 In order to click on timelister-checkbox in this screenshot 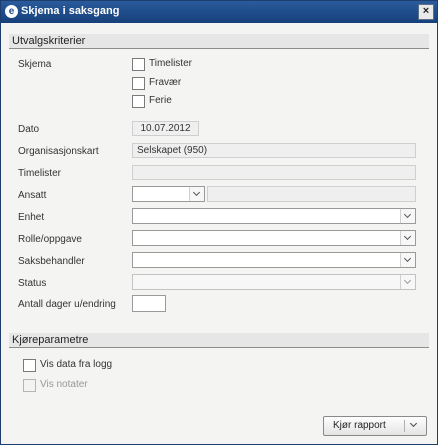, I will do `click(138, 64)`.